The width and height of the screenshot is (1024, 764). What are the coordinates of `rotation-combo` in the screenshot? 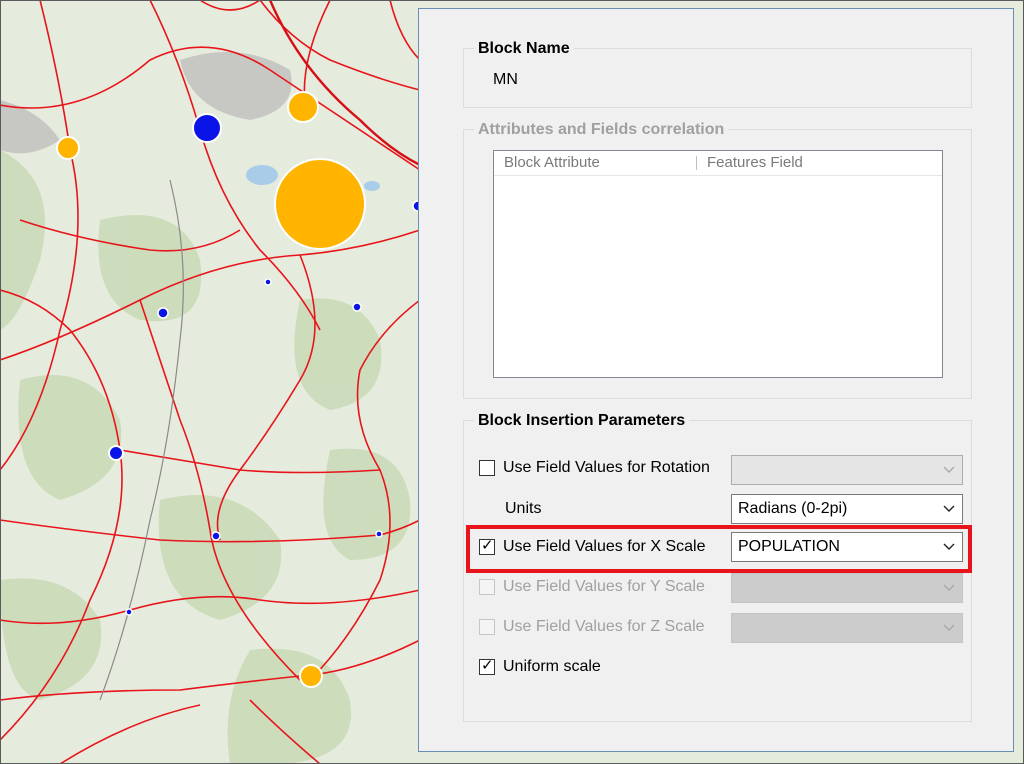 It's located at (847, 470).